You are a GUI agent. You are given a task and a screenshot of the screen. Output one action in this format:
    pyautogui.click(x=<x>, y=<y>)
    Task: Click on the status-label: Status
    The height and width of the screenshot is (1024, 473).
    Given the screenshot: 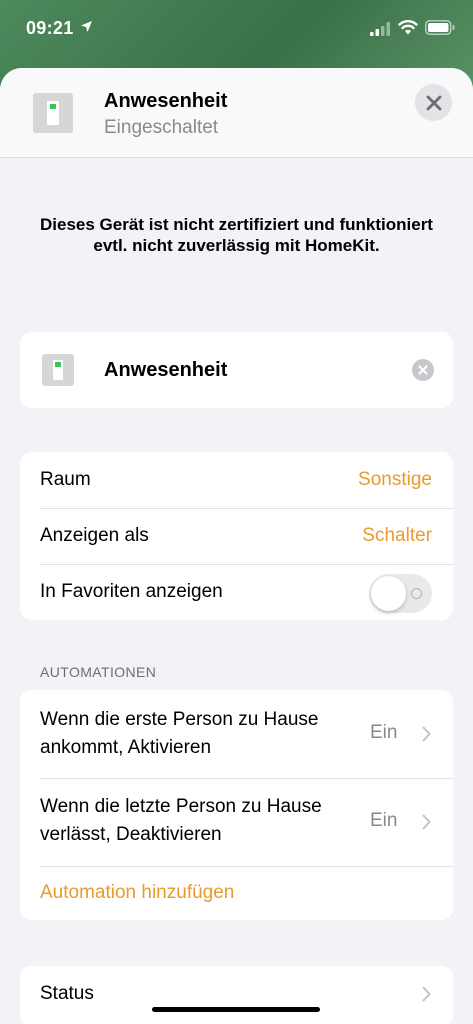 What is the action you would take?
    pyautogui.click(x=67, y=993)
    